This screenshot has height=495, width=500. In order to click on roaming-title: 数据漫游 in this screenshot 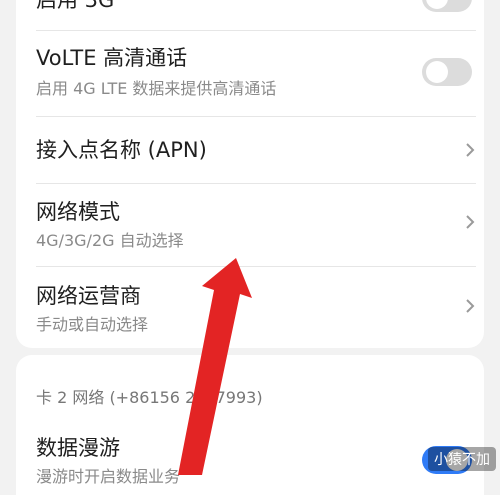, I will do `click(78, 448)`.